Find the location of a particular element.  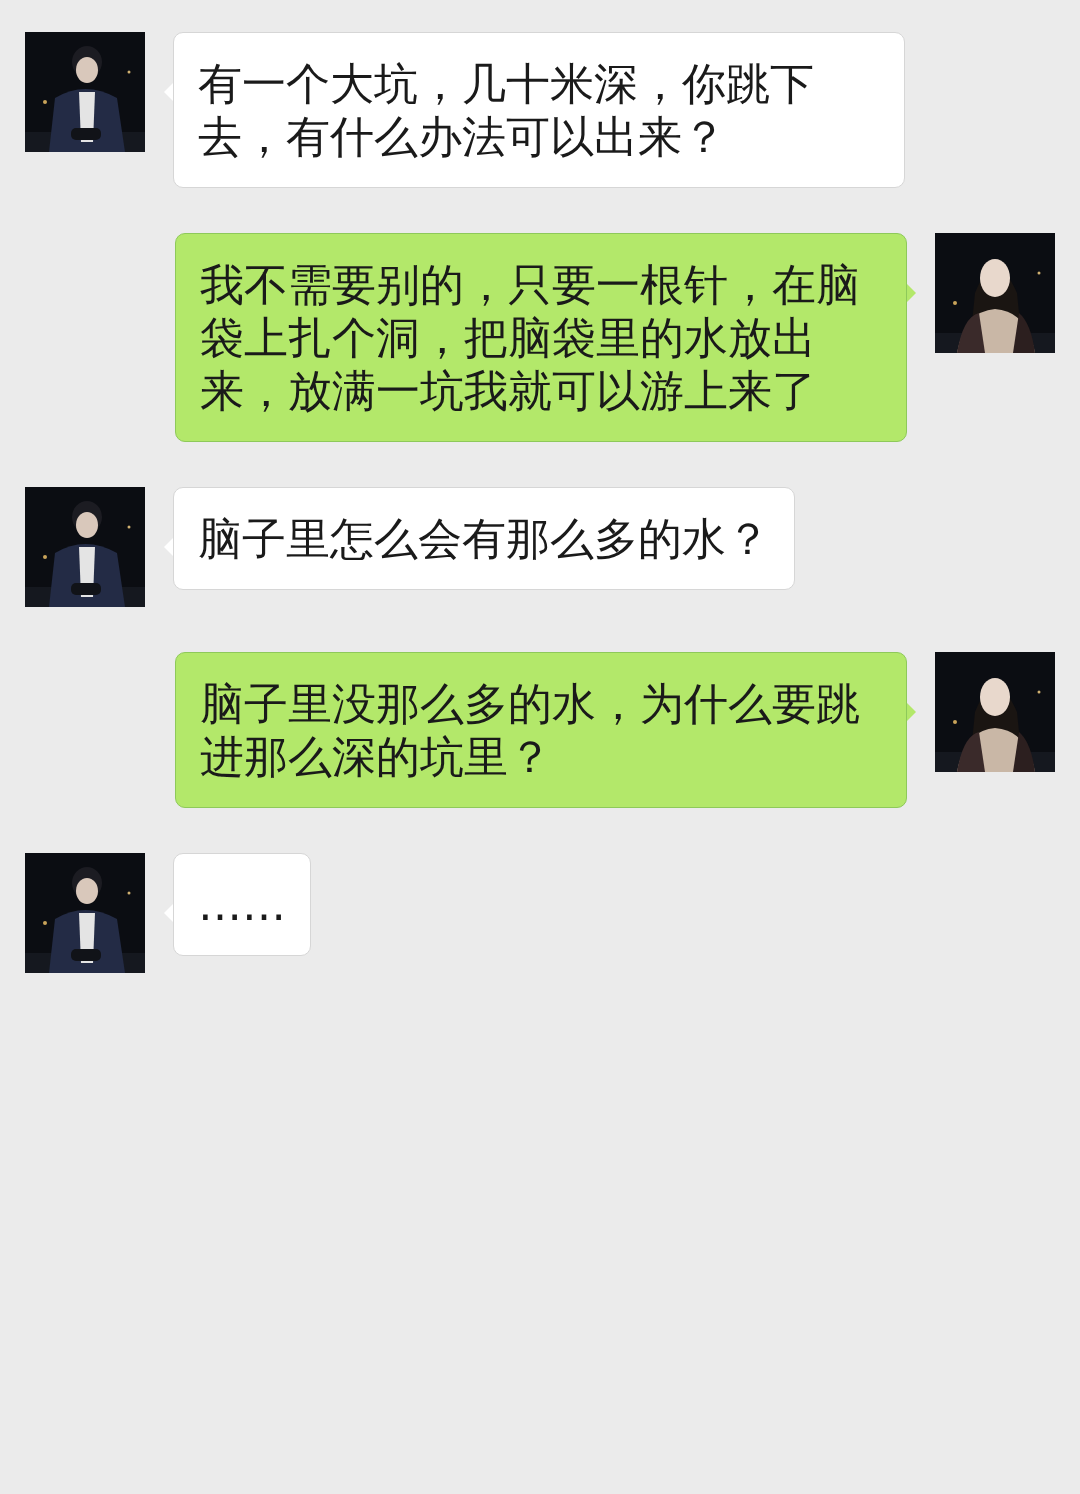

message-bubble: 我不需要别的，只要一根针，在脑袋上扎个洞，把脑袋里的水放出来，放满一坑我就可以游上来了 is located at coordinates (541, 337).